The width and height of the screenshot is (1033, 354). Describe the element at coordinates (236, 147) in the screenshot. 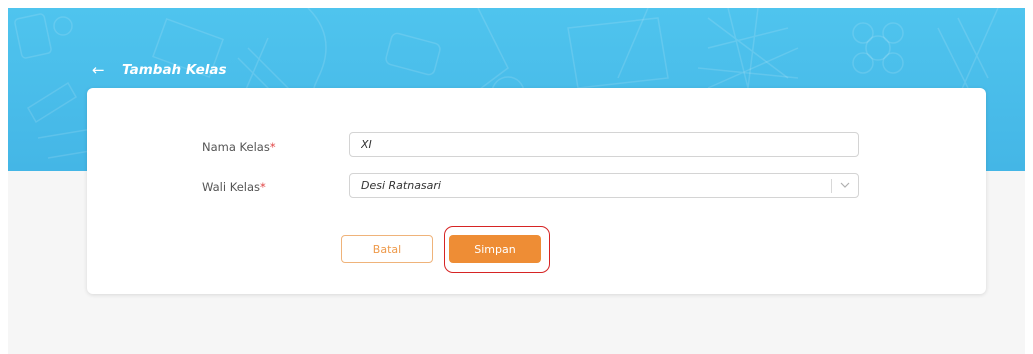

I see `nama-kelas-label-text: Nama Kelas` at that location.